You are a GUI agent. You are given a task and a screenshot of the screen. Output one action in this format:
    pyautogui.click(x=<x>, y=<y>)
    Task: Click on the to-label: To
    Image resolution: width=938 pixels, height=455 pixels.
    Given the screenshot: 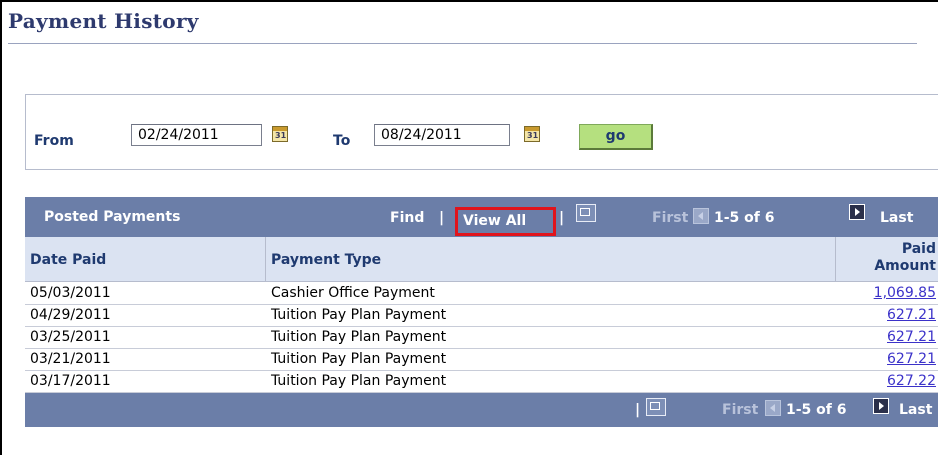 What is the action you would take?
    pyautogui.click(x=342, y=141)
    